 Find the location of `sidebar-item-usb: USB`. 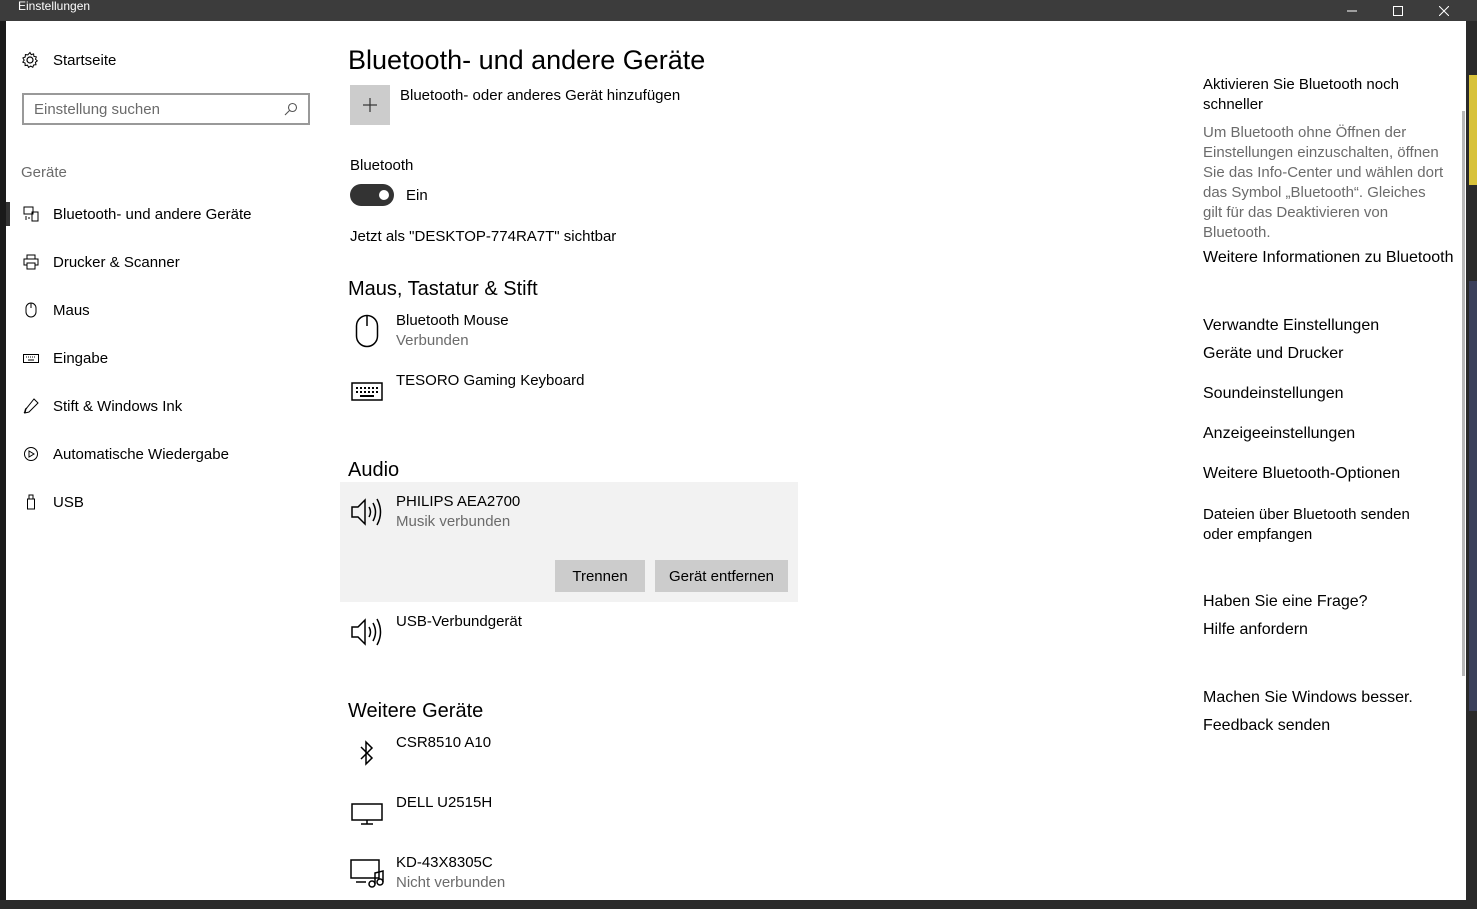

sidebar-item-usb: USB is located at coordinates (166, 502).